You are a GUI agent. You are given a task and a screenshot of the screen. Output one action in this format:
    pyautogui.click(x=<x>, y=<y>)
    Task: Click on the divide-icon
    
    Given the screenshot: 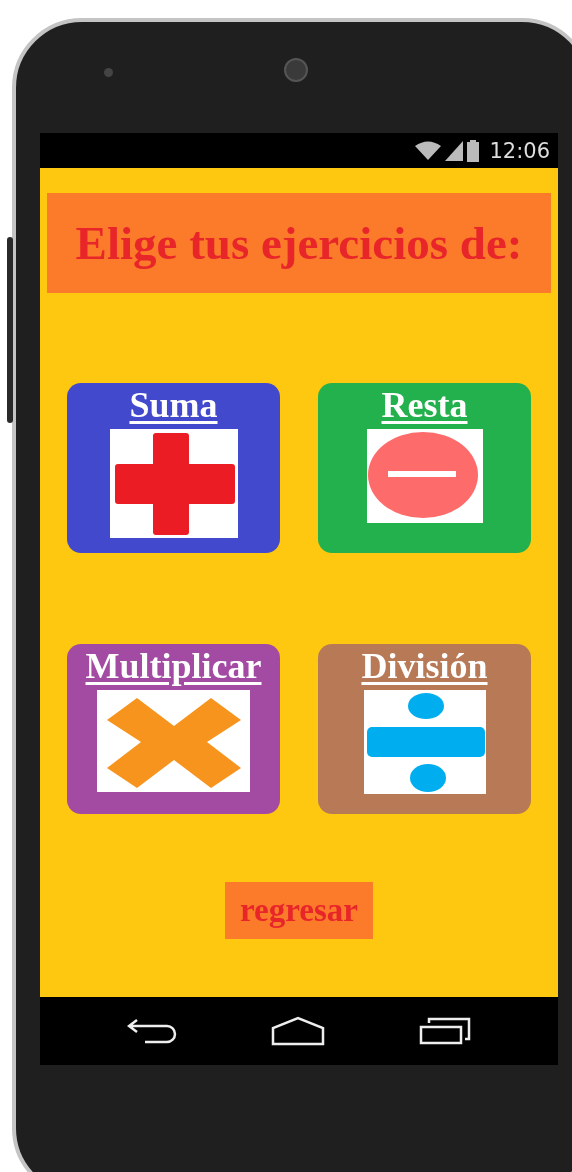 What is the action you would take?
    pyautogui.click(x=424, y=741)
    